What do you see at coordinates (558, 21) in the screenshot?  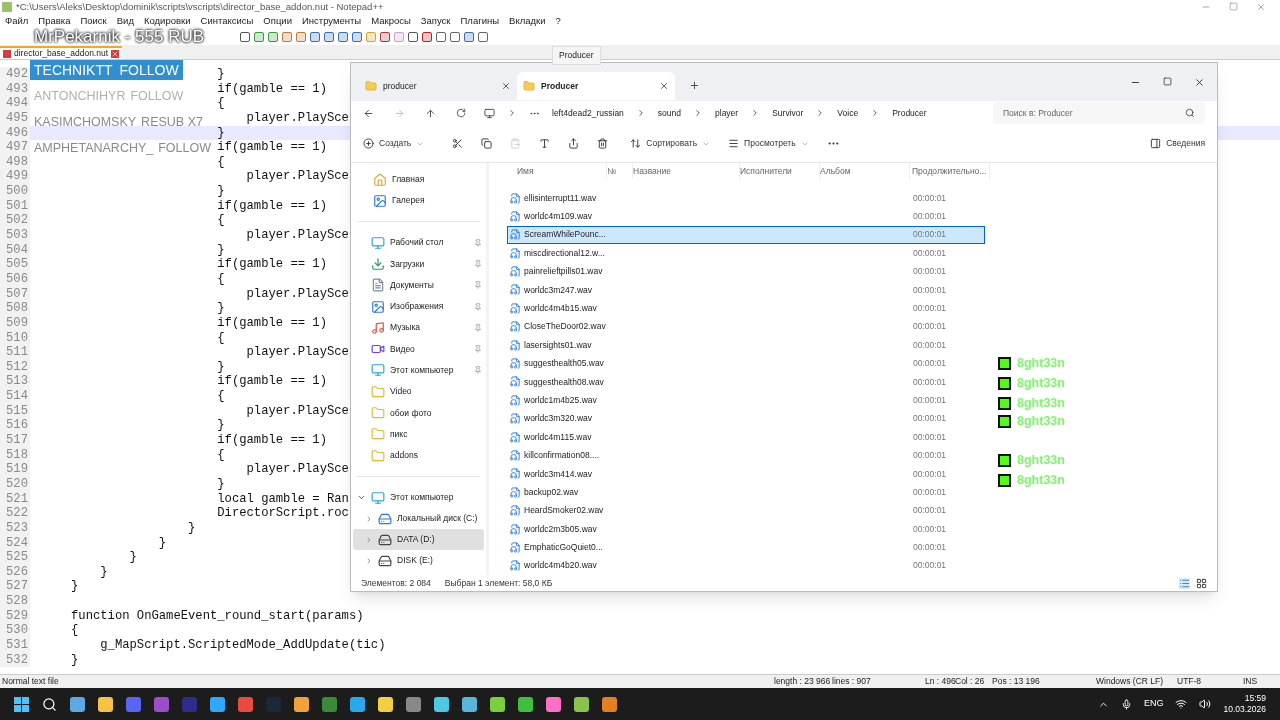 I see `menu-item: ?` at bounding box center [558, 21].